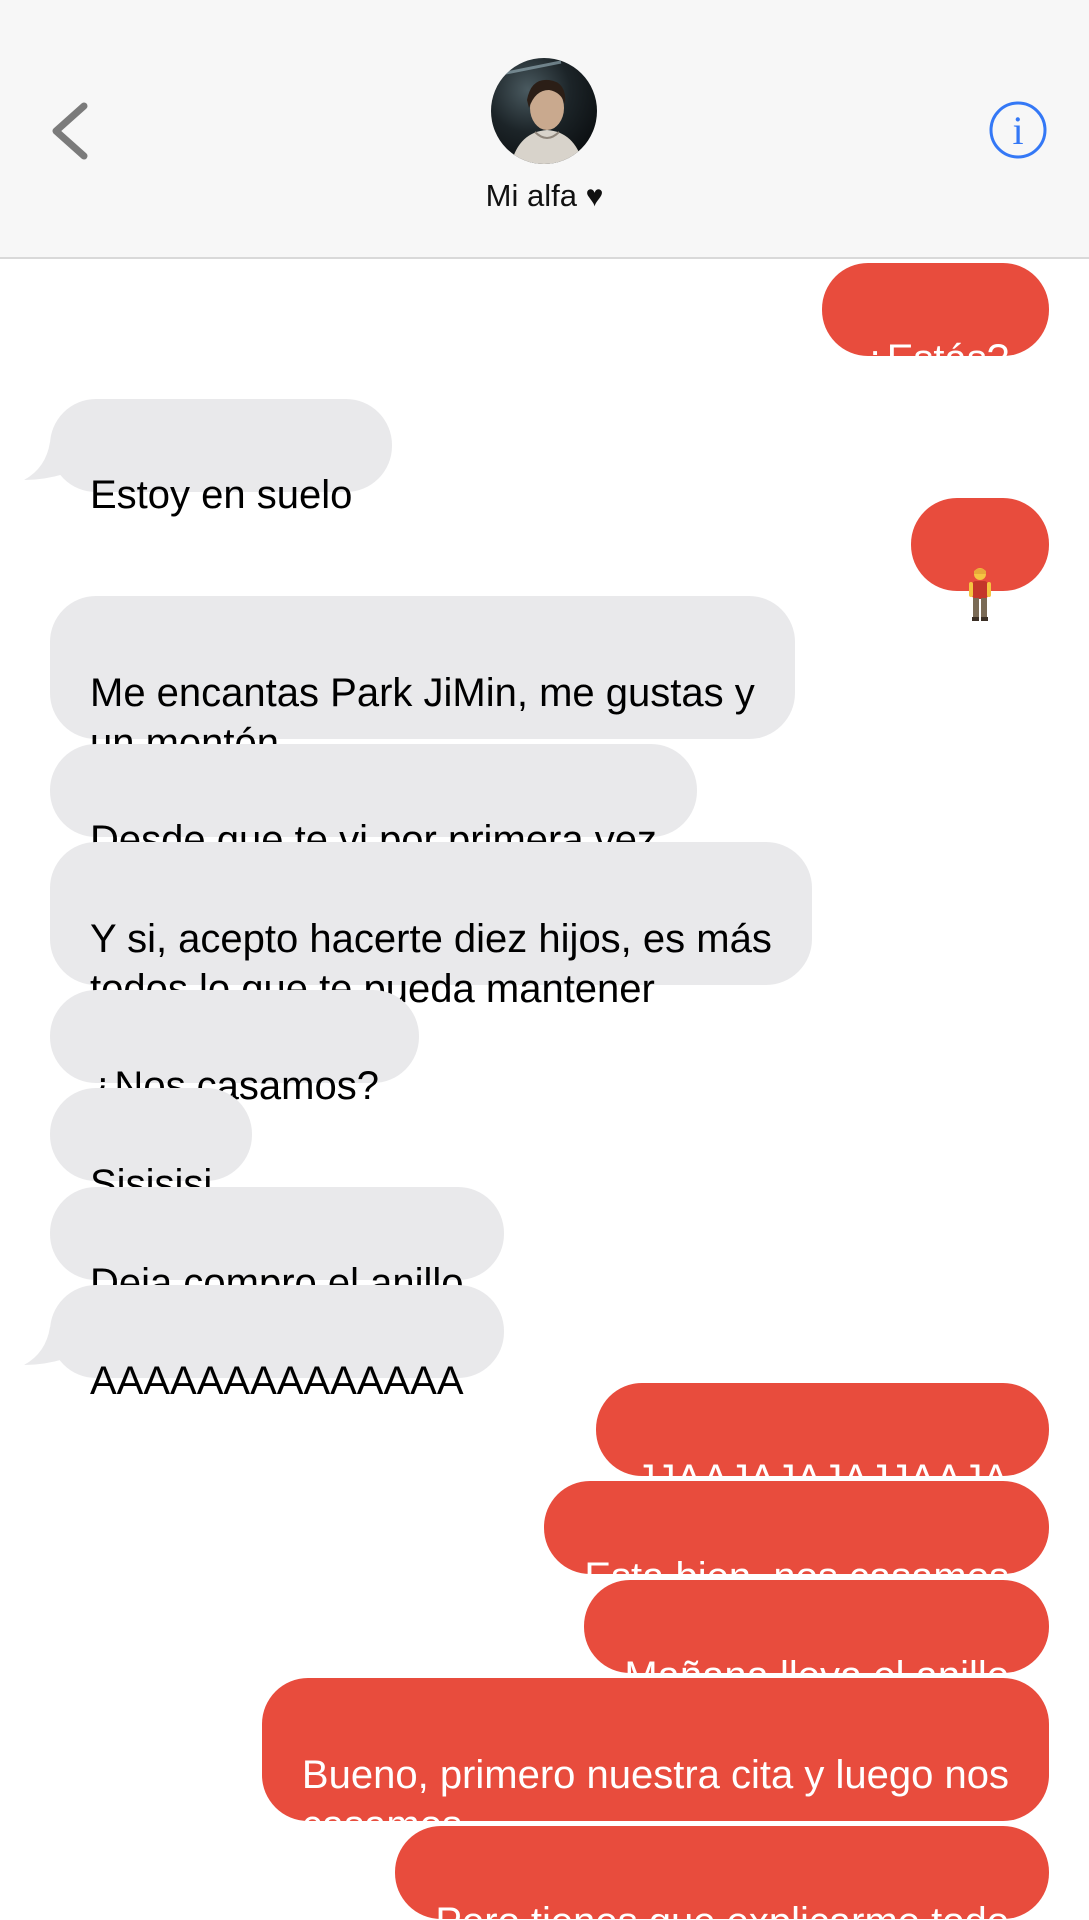  I want to click on message-bubble-sent: JJAAJAJAJAJJAAJA, so click(822, 1442).